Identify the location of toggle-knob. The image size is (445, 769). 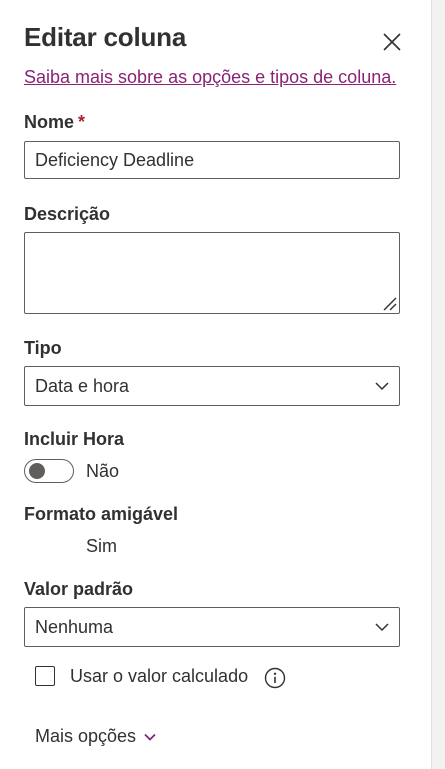
(37, 471).